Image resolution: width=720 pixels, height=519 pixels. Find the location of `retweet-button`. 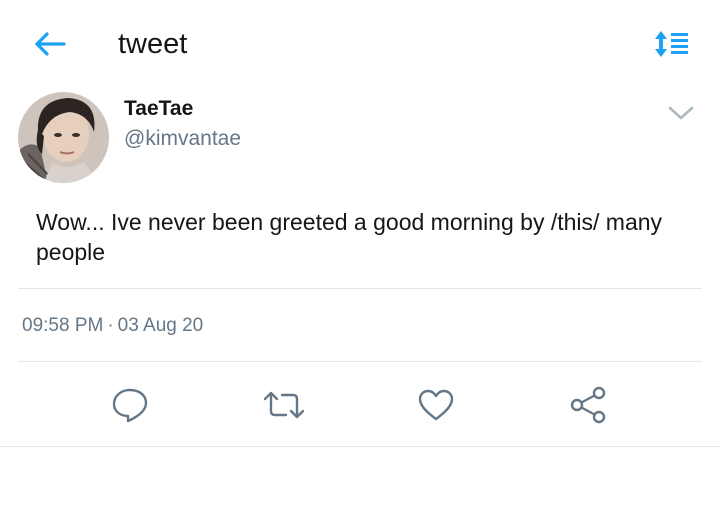

retweet-button is located at coordinates (284, 405).